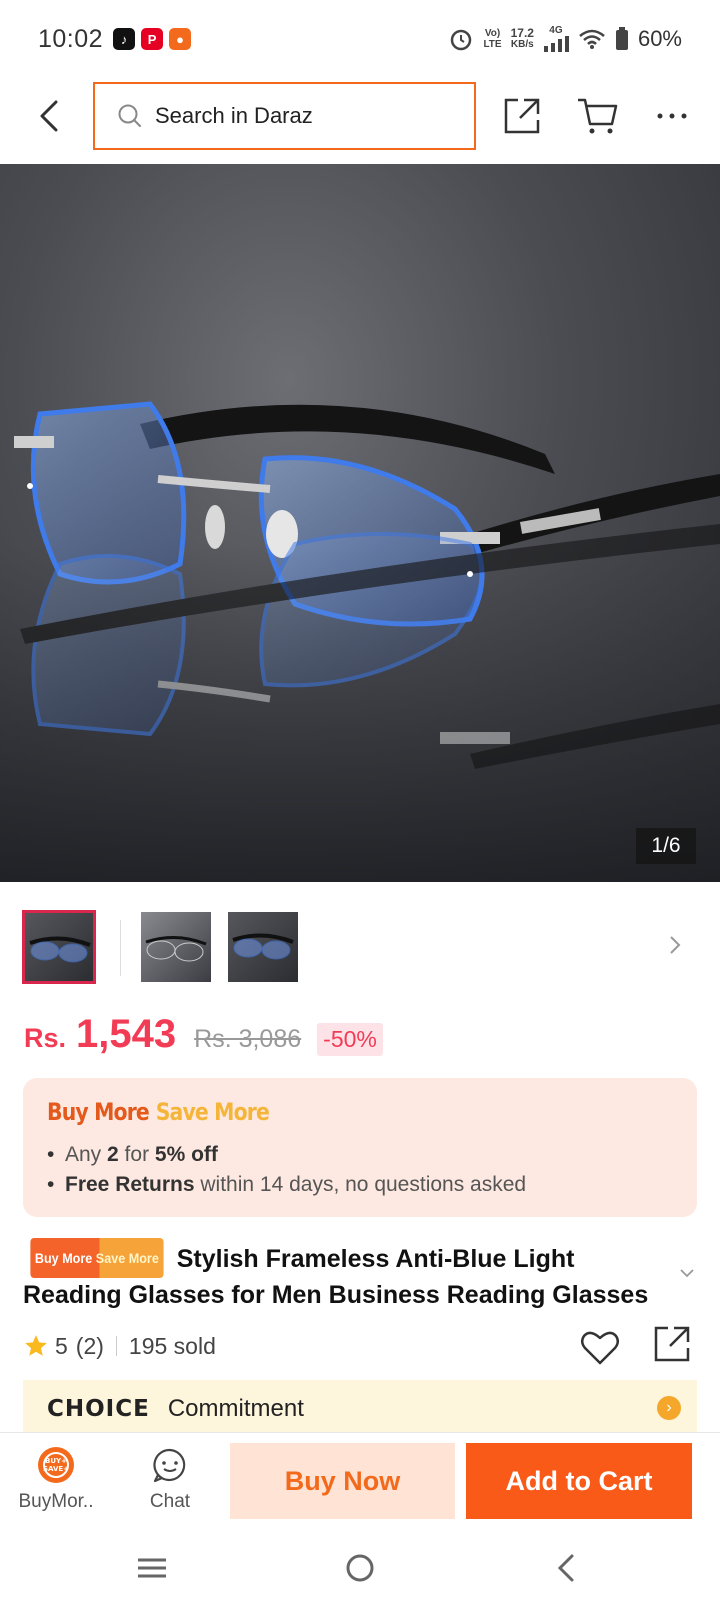 Image resolution: width=720 pixels, height=1608 pixels. I want to click on rating-row: 5 (2) 195 sold, so click(119, 1346).